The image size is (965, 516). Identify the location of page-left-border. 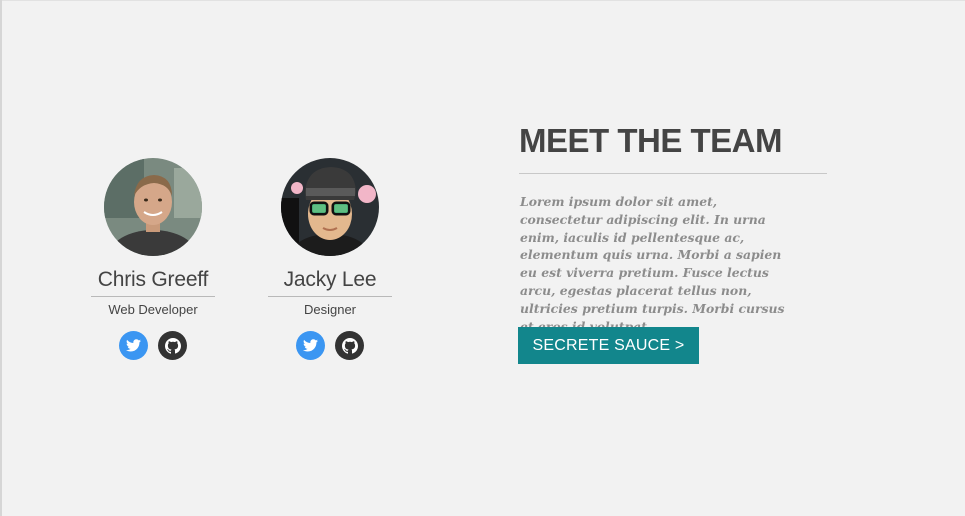
(1, 258).